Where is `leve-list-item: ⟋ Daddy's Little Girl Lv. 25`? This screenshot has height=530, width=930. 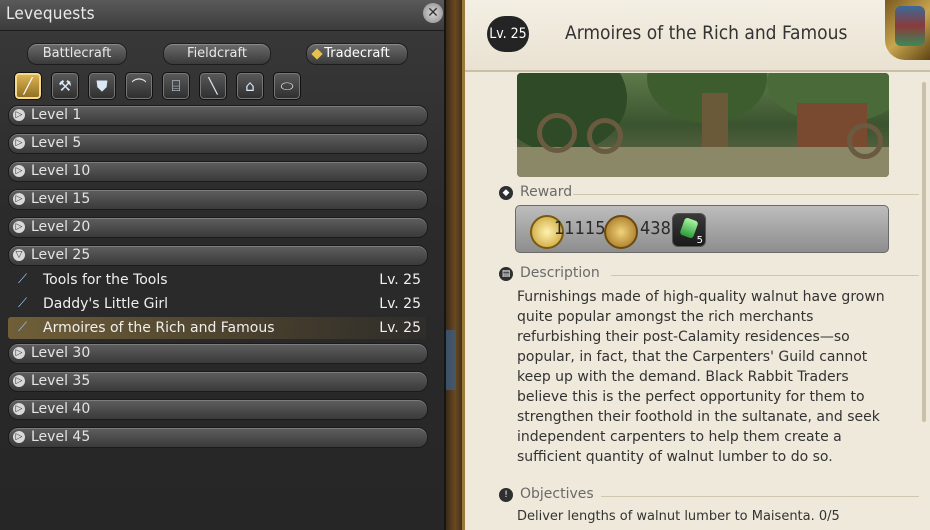
leve-list-item: ⟋ Daddy's Little Girl Lv. 25 is located at coordinates (217, 304).